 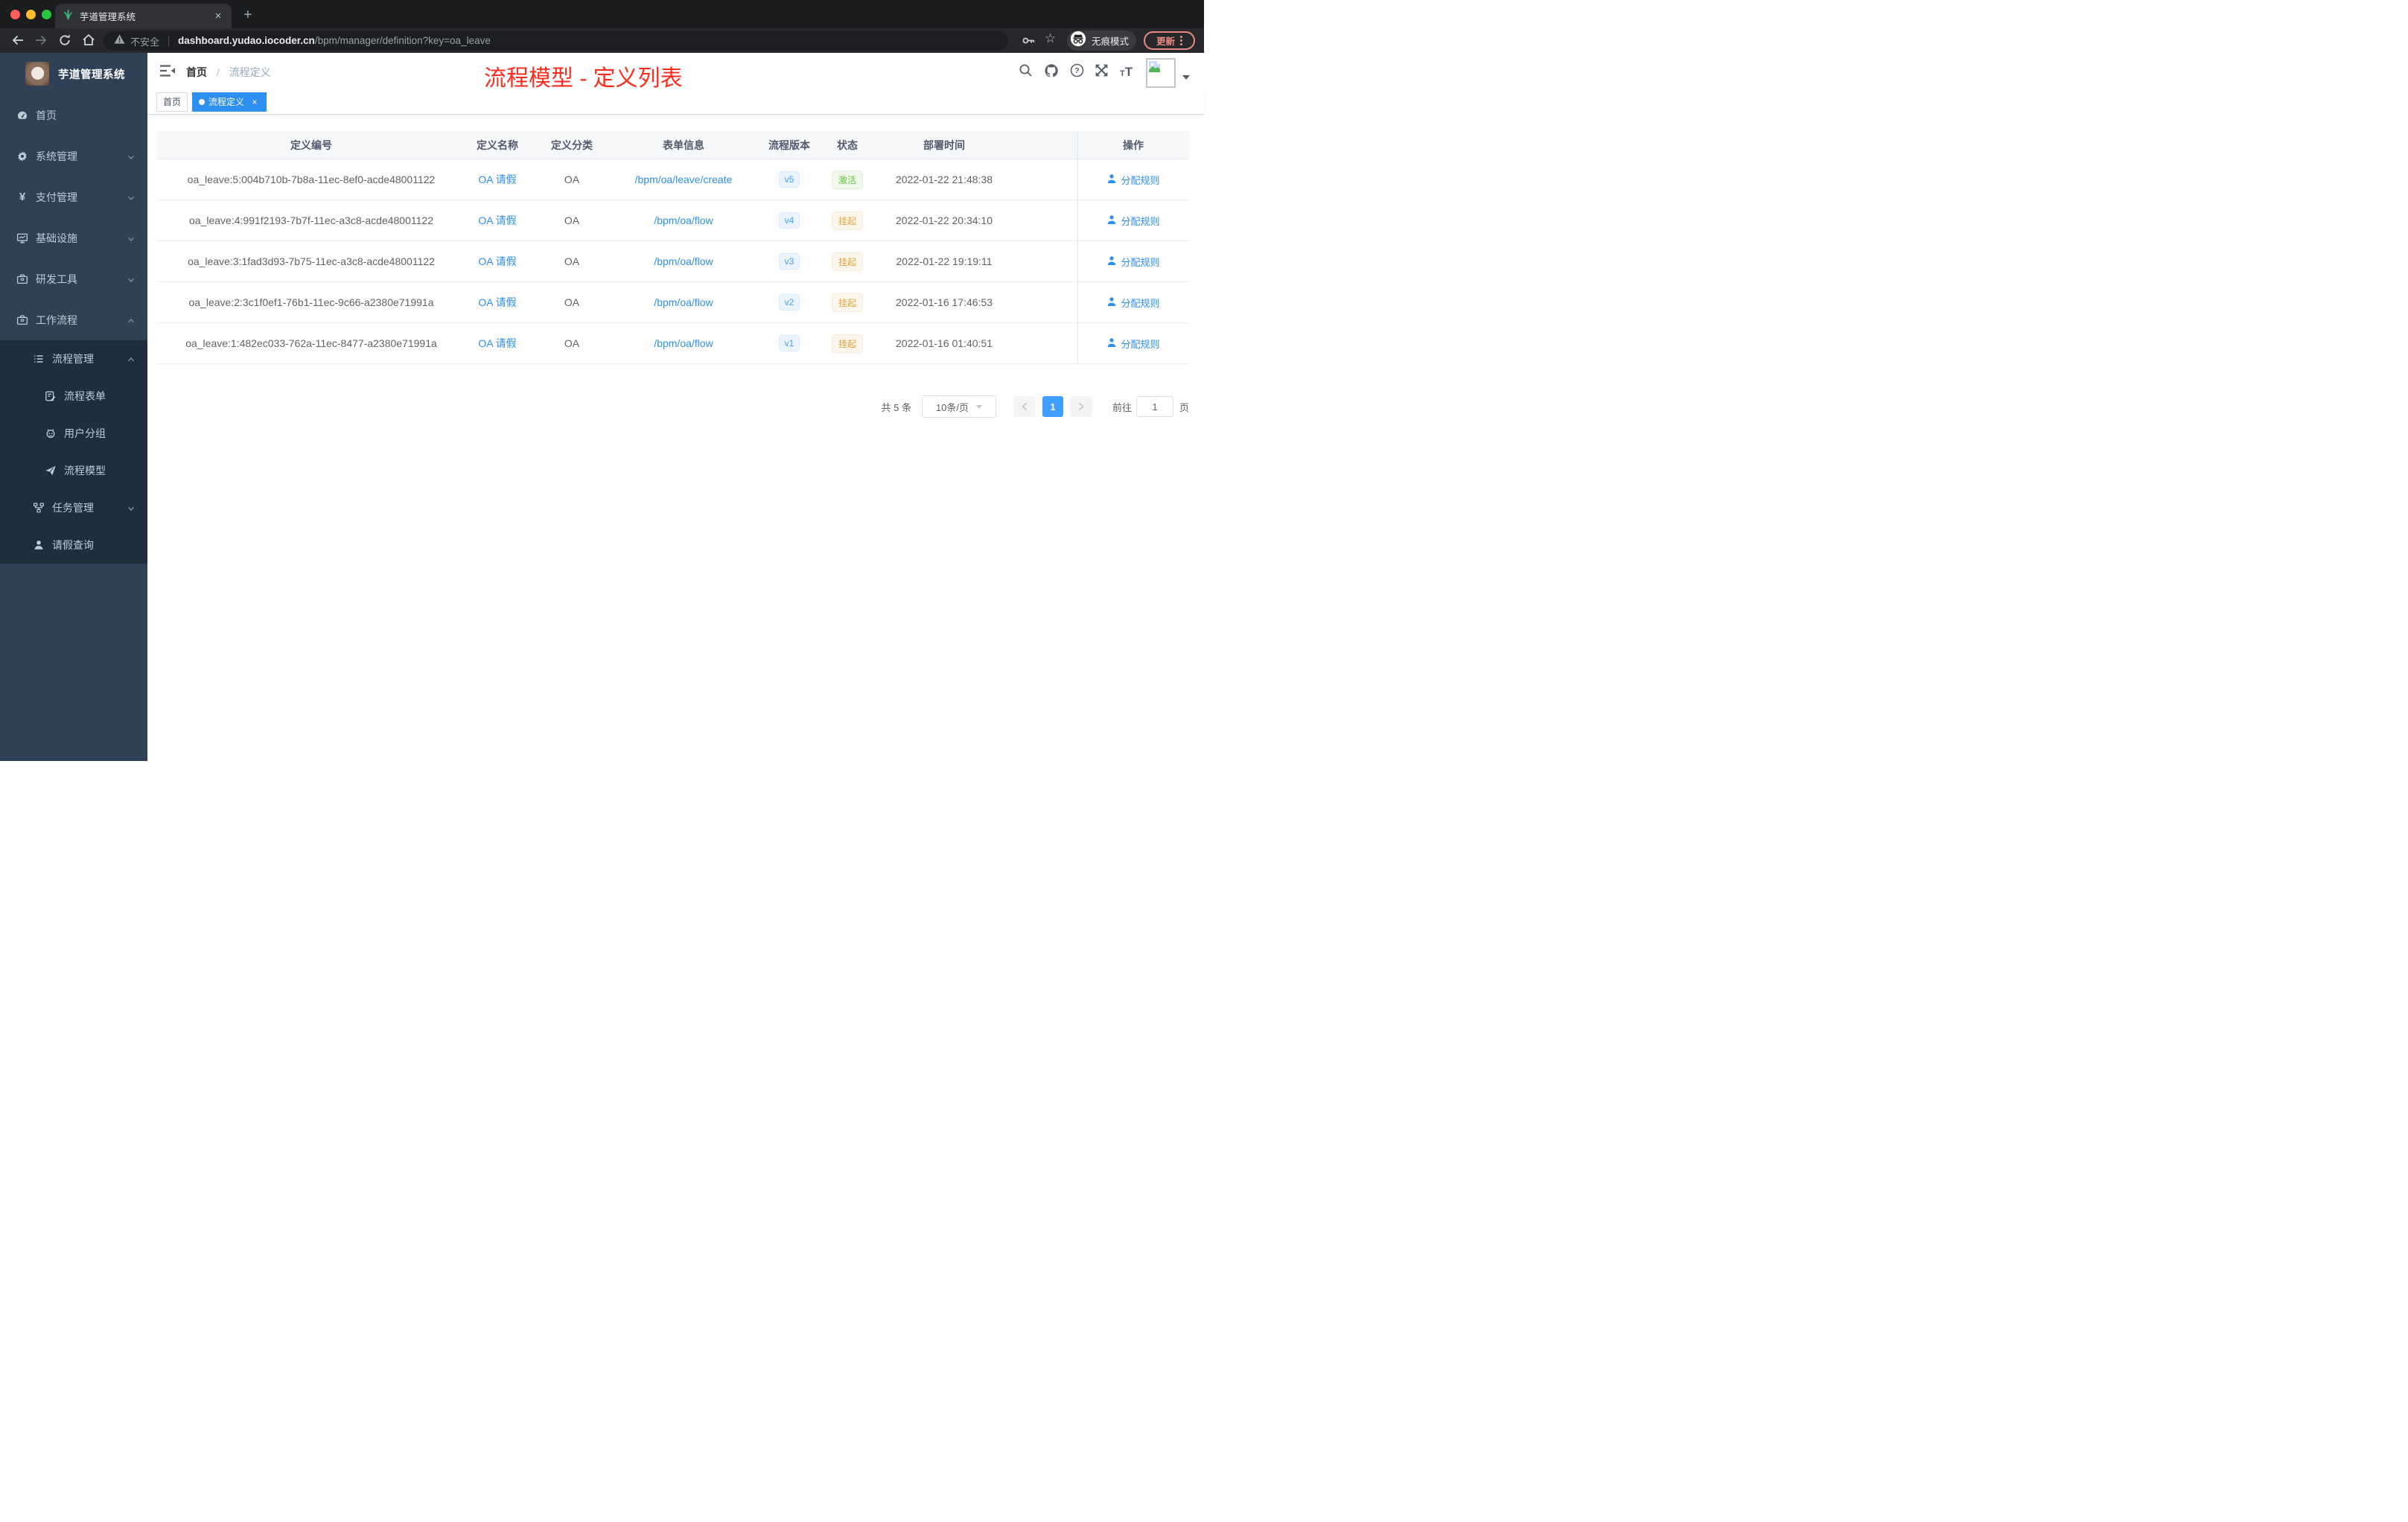 I want to click on avatar, so click(x=1161, y=73).